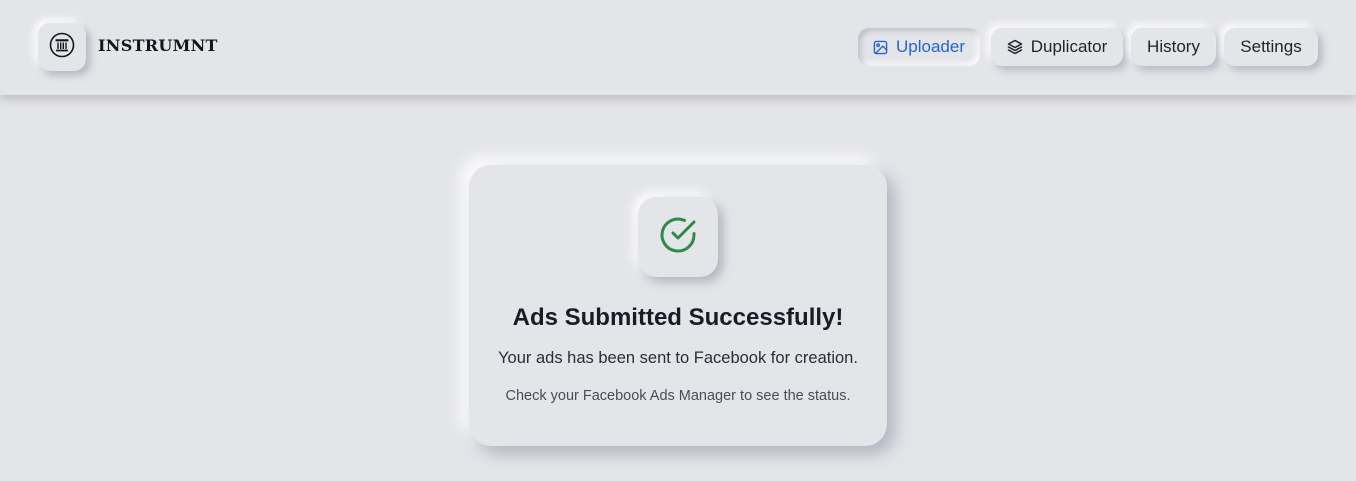 The image size is (1356, 481). I want to click on nav-history-label: History, so click(1173, 46).